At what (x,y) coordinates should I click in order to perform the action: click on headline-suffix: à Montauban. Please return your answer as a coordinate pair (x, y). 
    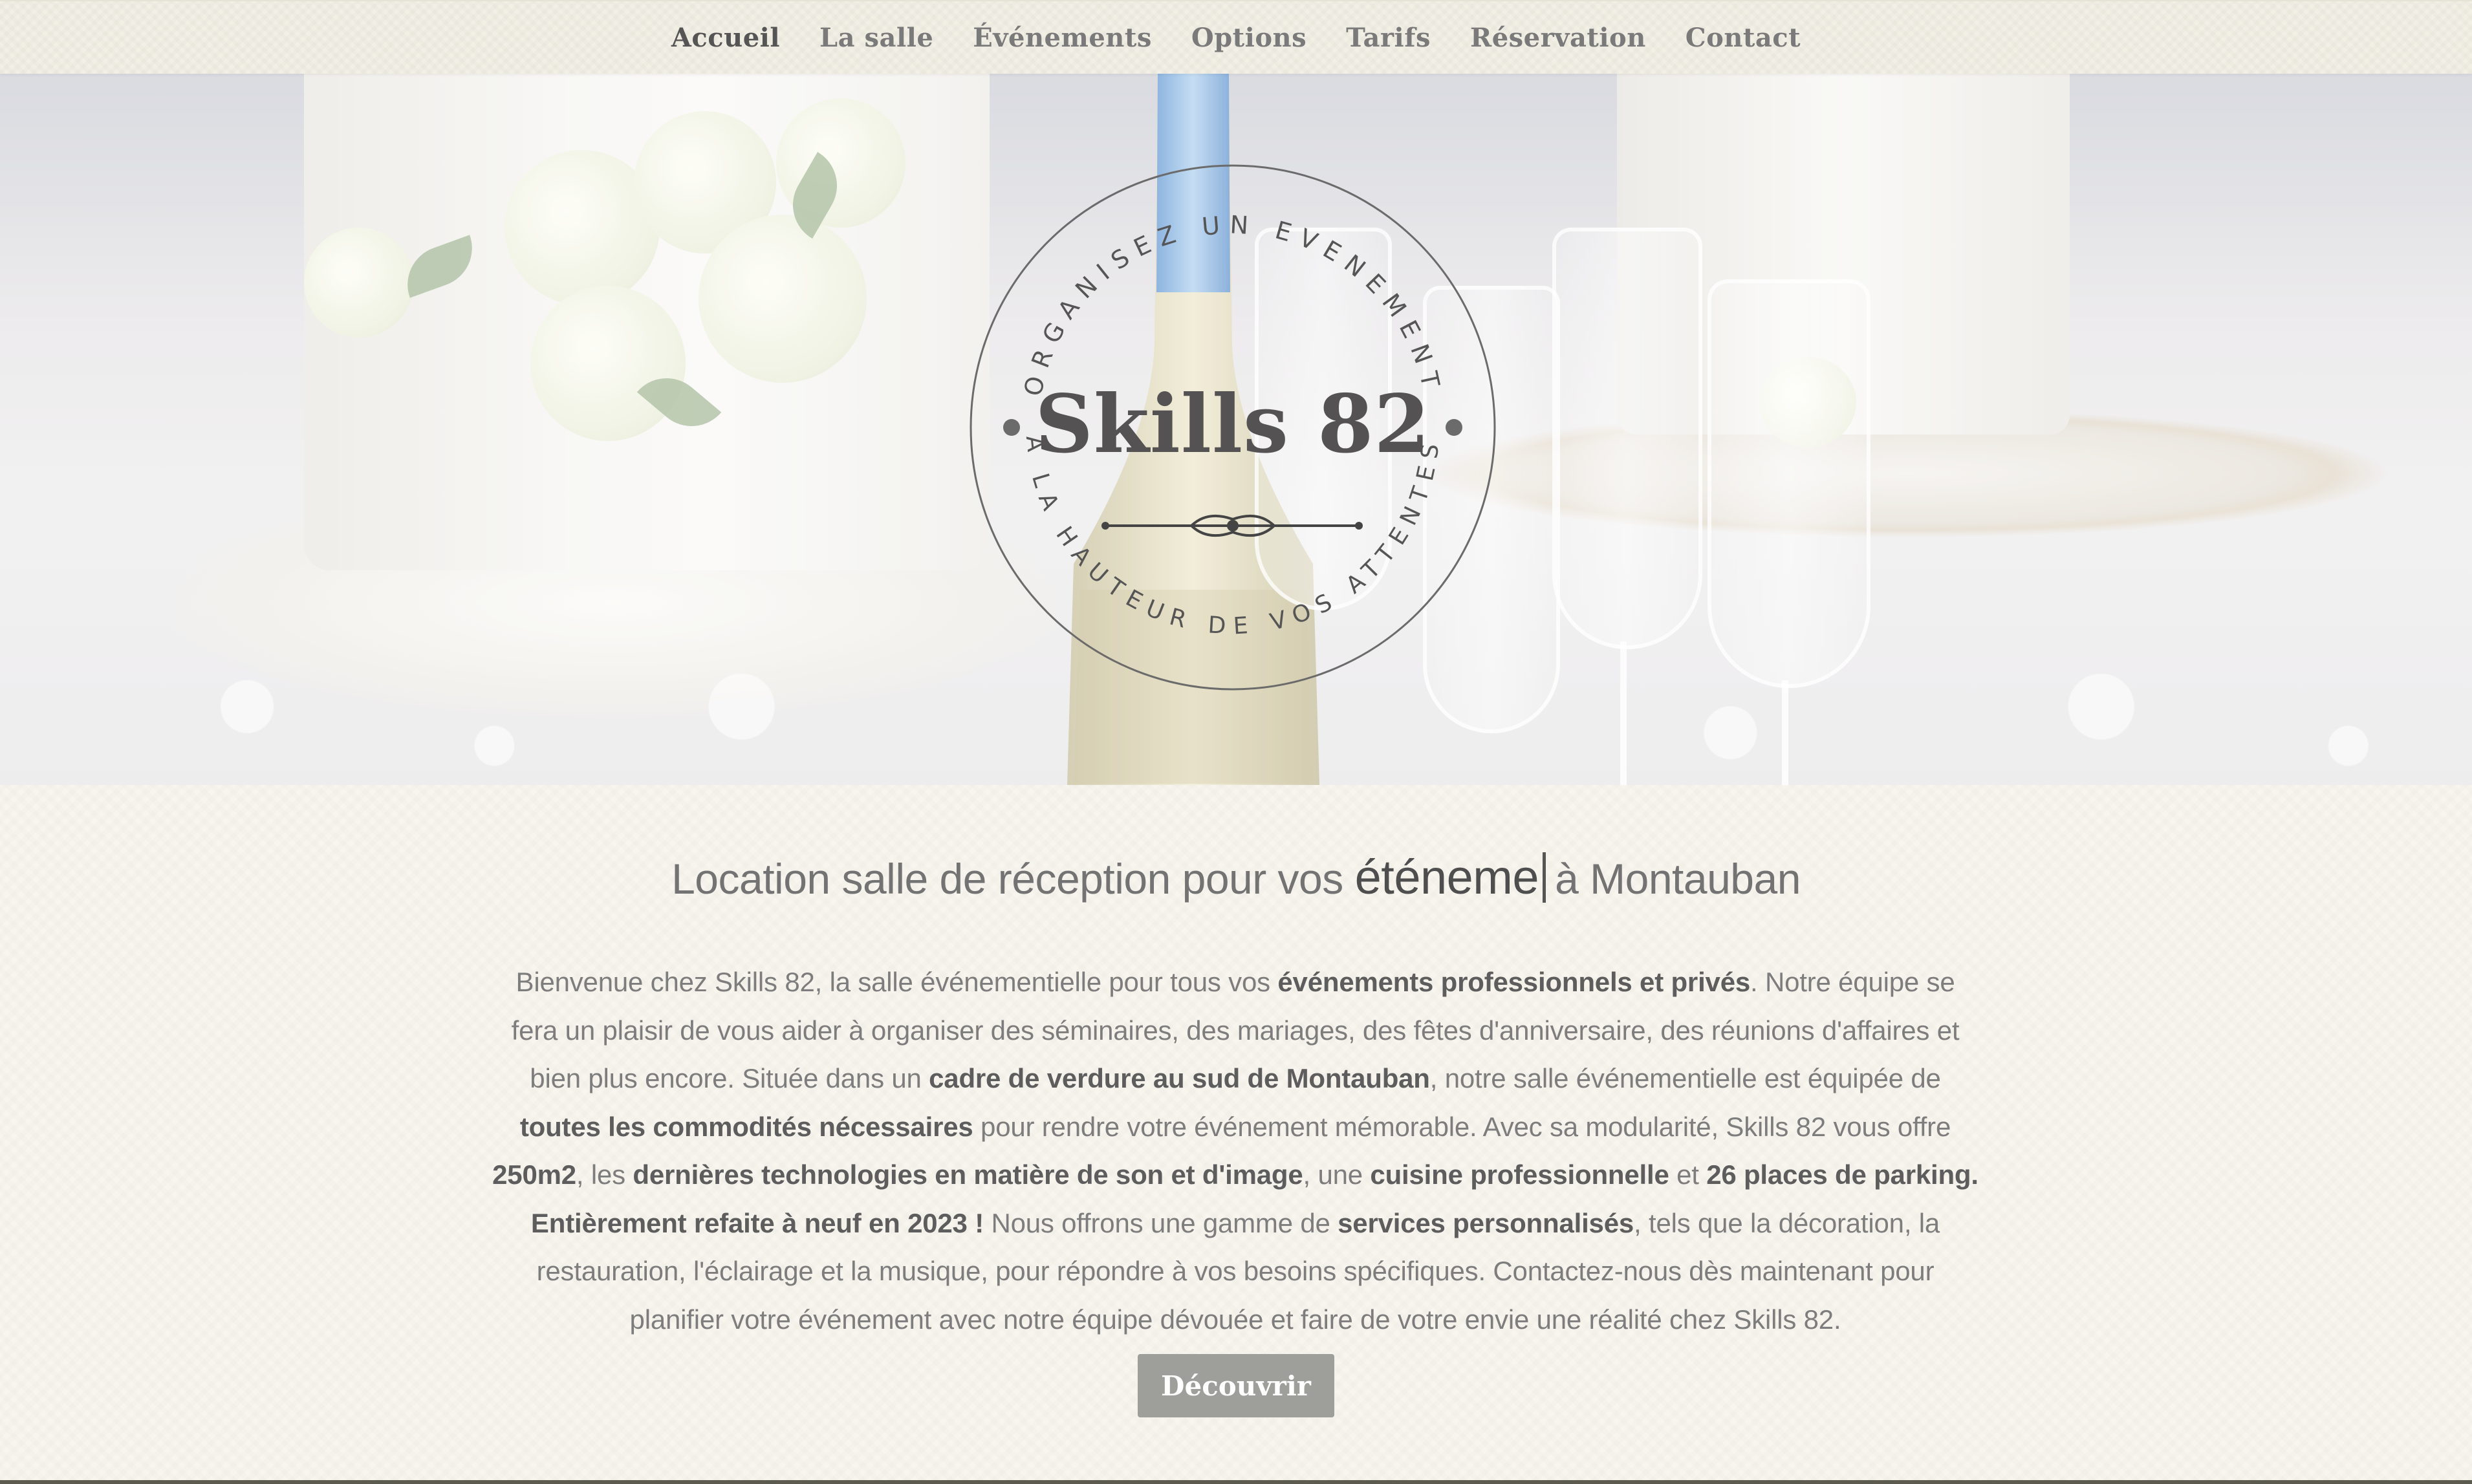
    Looking at the image, I should click on (1678, 879).